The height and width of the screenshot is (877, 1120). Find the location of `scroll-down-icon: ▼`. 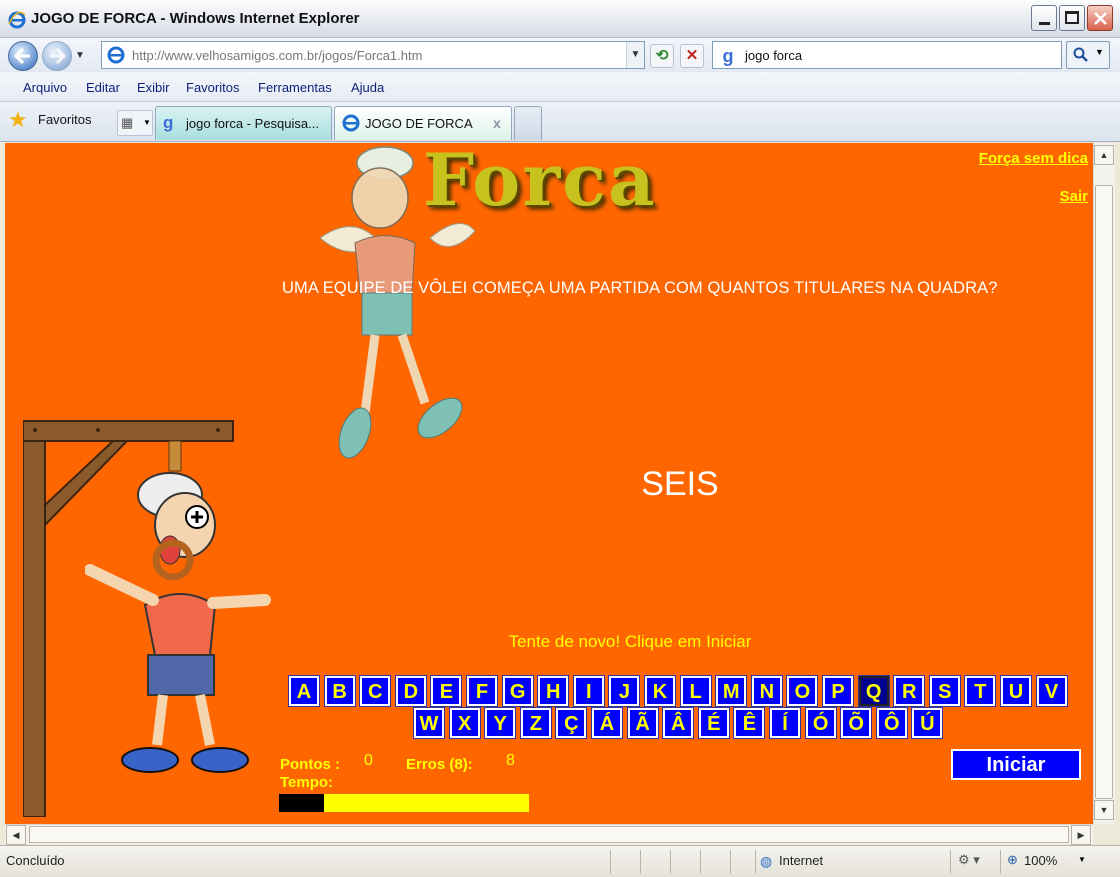

scroll-down-icon: ▼ is located at coordinates (1104, 810).